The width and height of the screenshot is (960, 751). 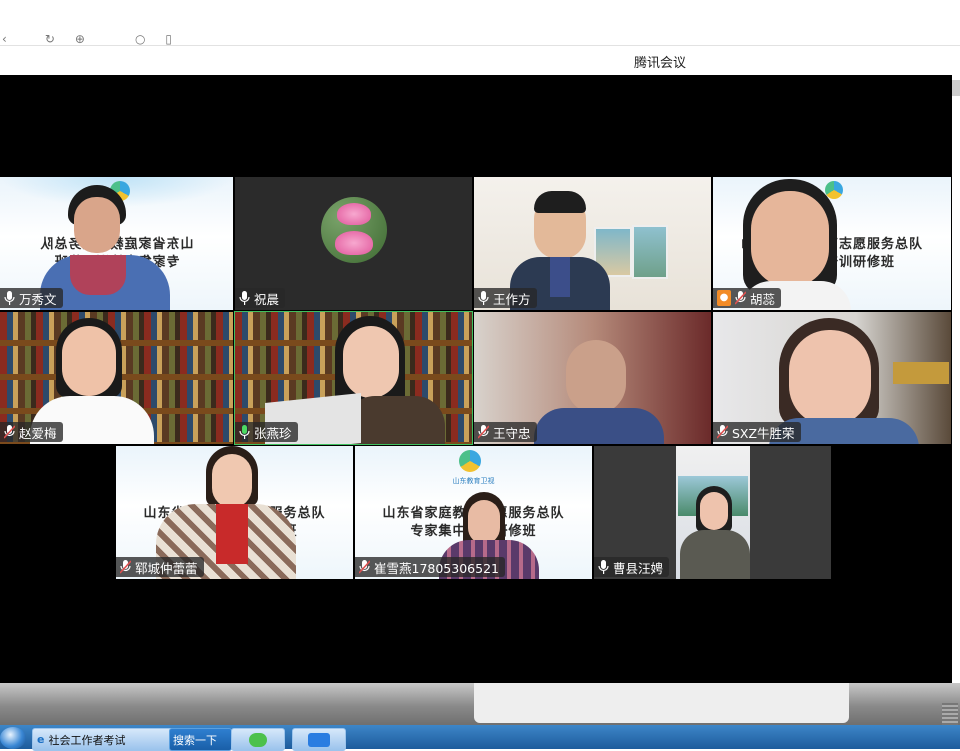 What do you see at coordinates (763, 299) in the screenshot?
I see `participant-name: 胡蕊` at bounding box center [763, 299].